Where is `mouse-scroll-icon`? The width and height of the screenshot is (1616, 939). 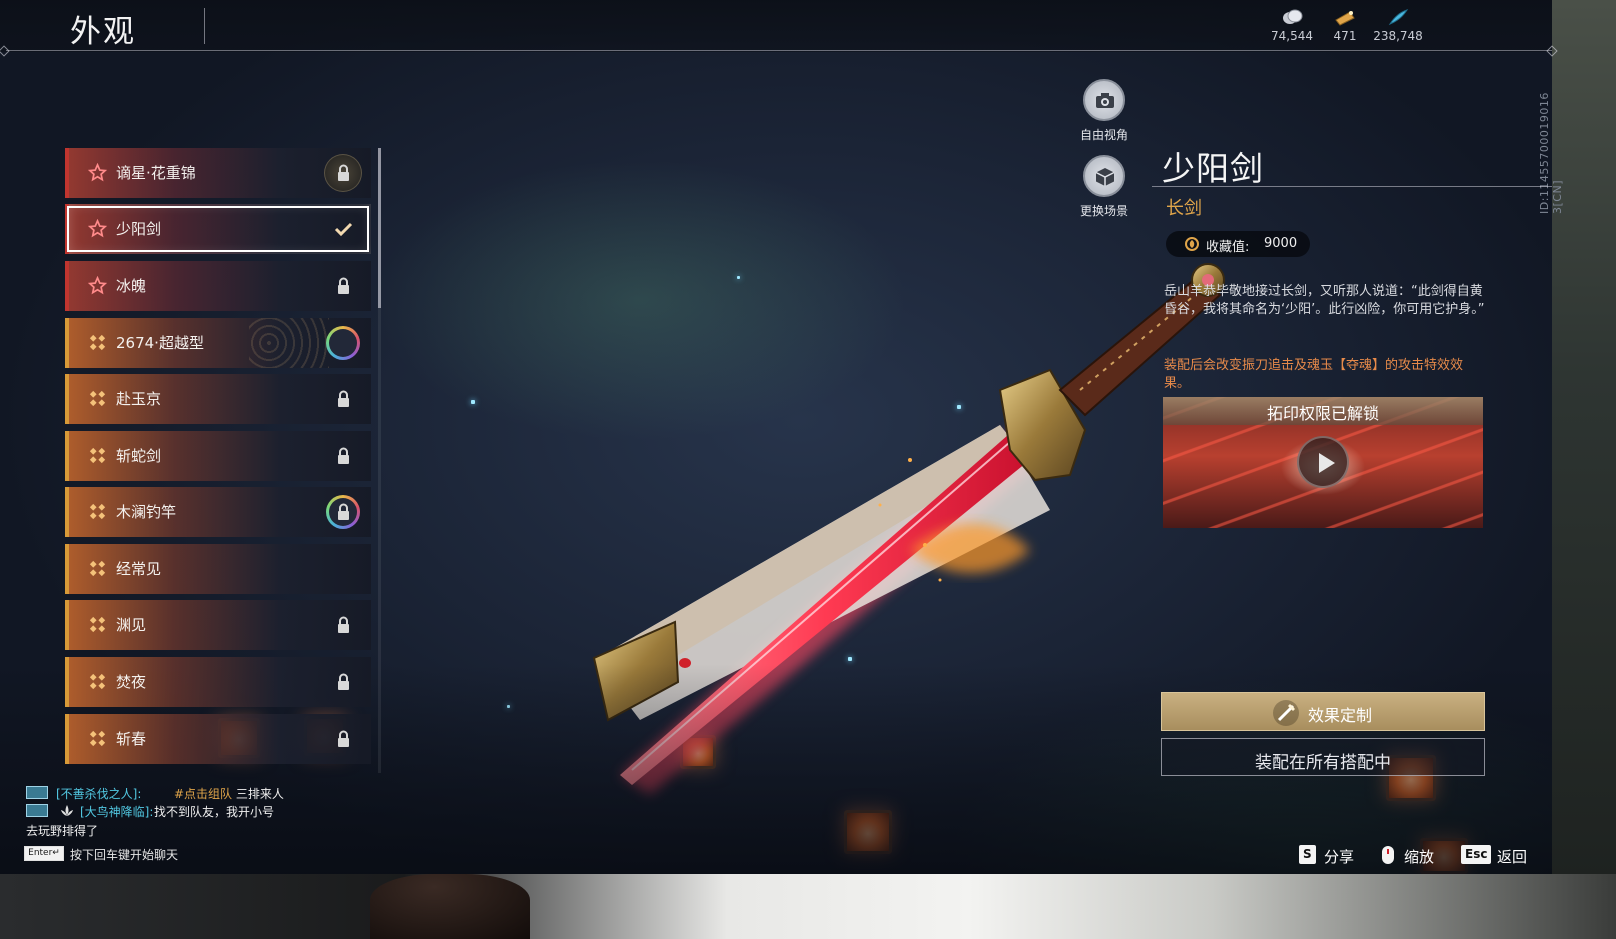 mouse-scroll-icon is located at coordinates (1388, 855).